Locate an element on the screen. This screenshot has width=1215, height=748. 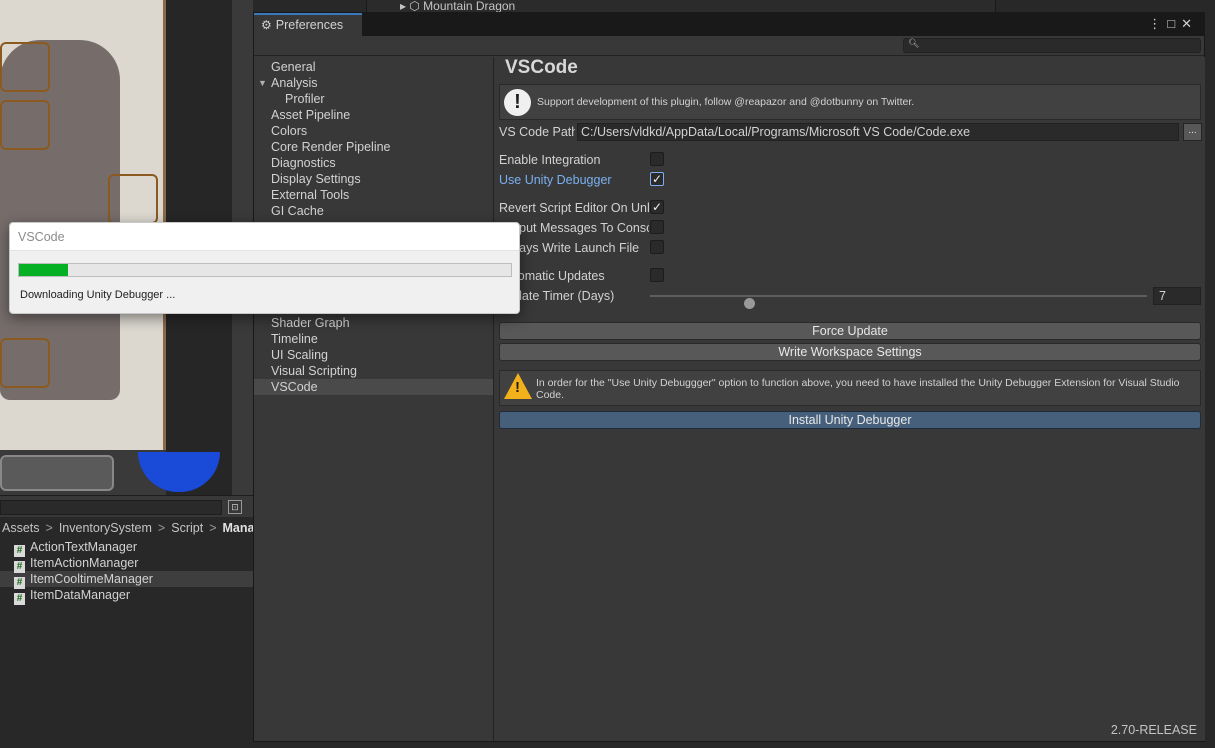
progress-bar is located at coordinates (265, 270).